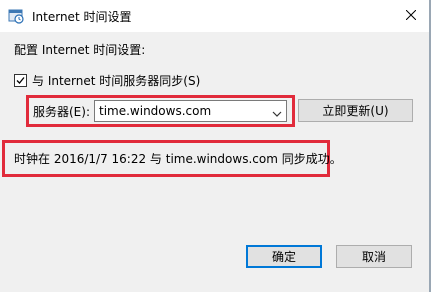  I want to click on server-combobox: time.windows.com, so click(190, 111).